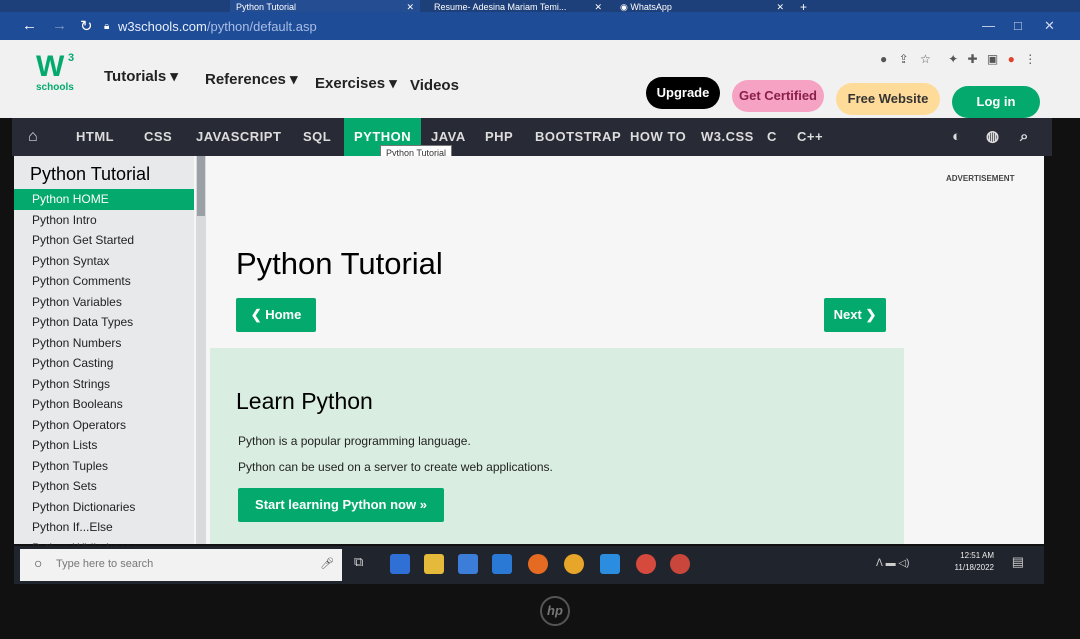 The image size is (1080, 639). Describe the element at coordinates (574, 564) in the screenshot. I see `chrome-icon` at that location.